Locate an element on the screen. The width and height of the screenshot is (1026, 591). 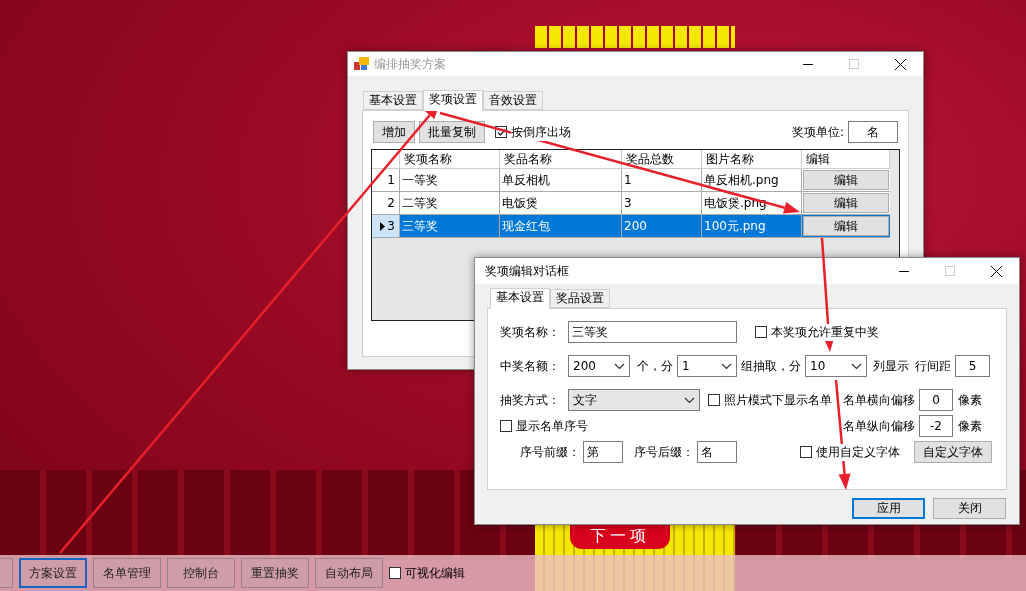
dialog-button: 关闭 is located at coordinates (969, 508).